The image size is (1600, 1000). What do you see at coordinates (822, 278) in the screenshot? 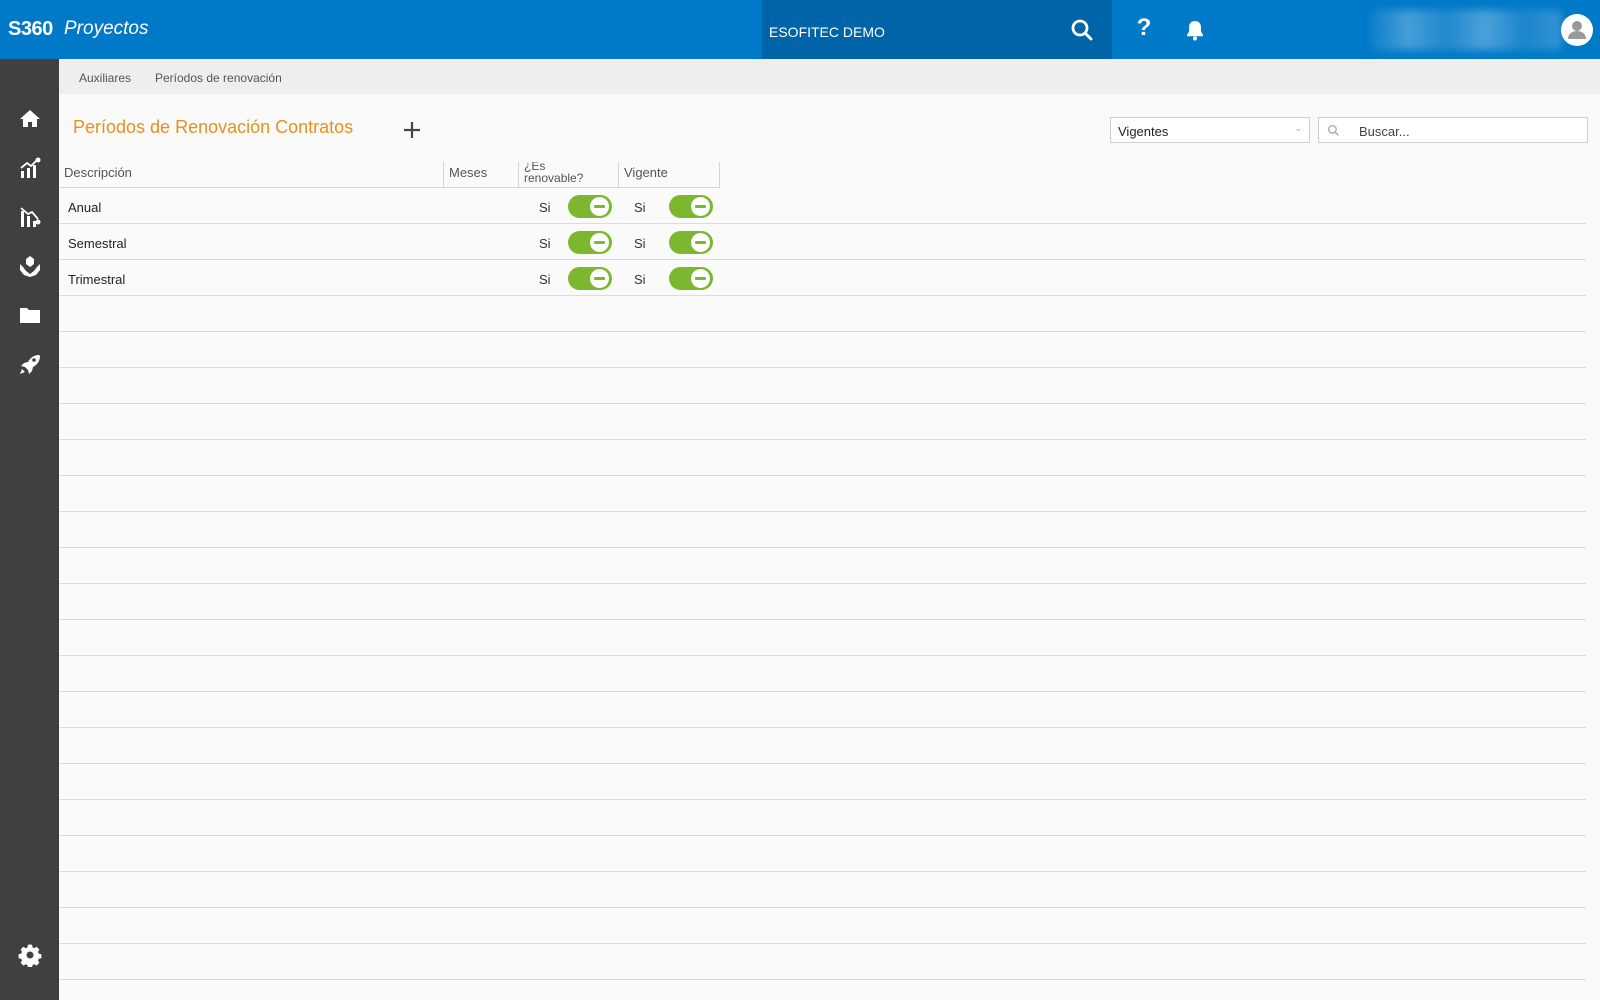
I see `table-row: Trimestral Si Si` at bounding box center [822, 278].